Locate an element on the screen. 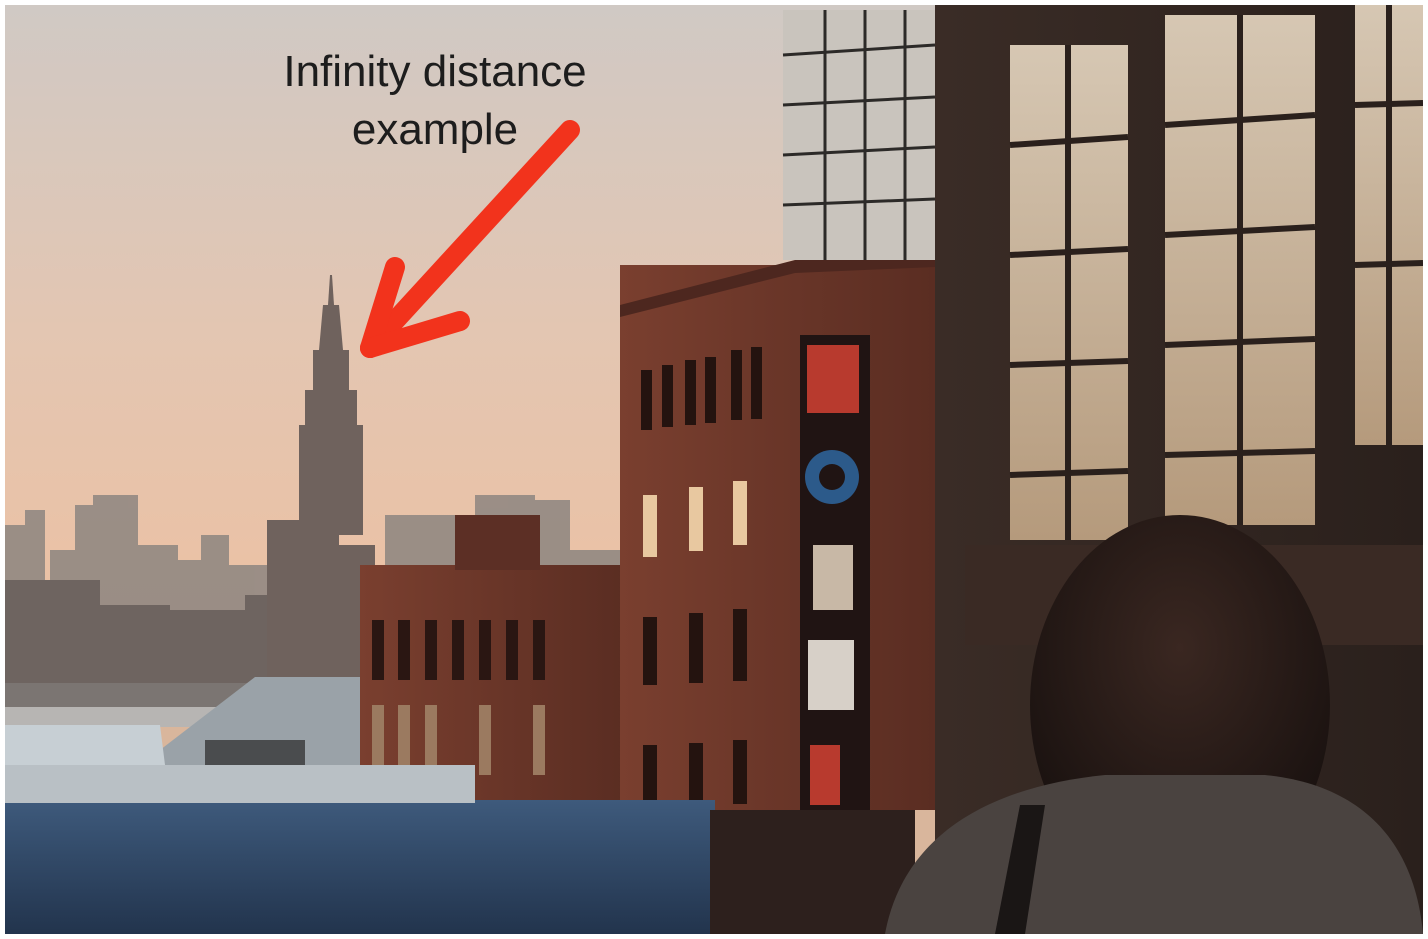 This screenshot has width=1428, height=939. annotation-caption: Infinity distance example is located at coordinates (435, 101).